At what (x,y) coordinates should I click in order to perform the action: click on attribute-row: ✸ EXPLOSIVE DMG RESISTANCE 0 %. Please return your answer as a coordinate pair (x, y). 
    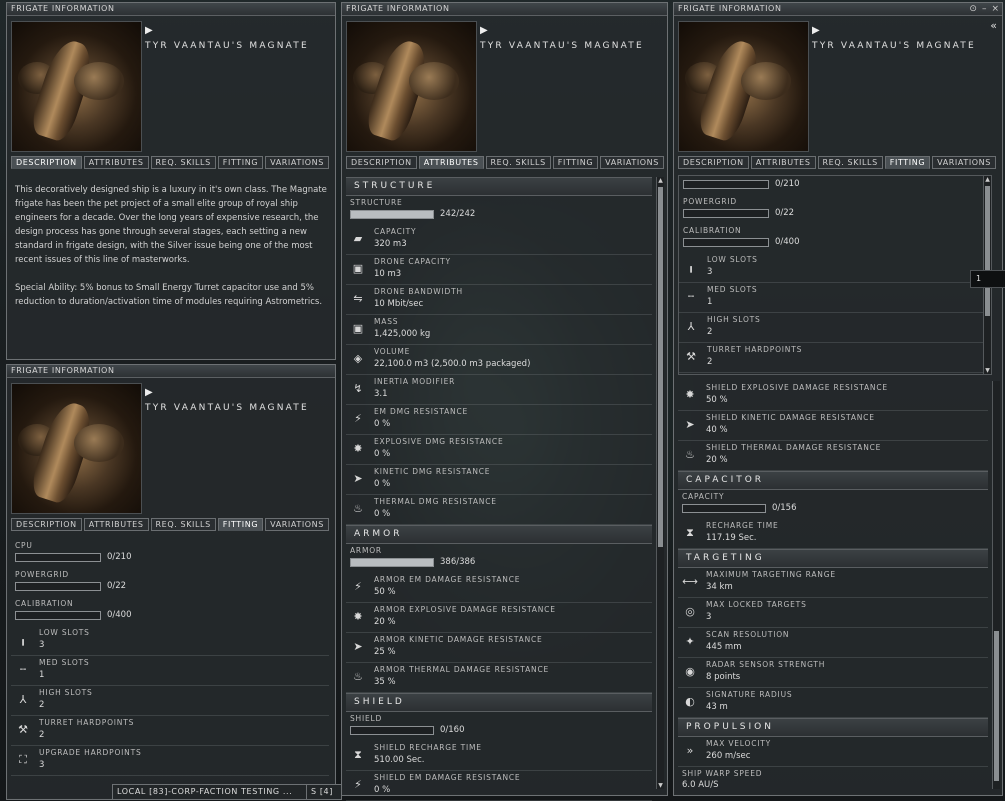
    Looking at the image, I should click on (499, 450).